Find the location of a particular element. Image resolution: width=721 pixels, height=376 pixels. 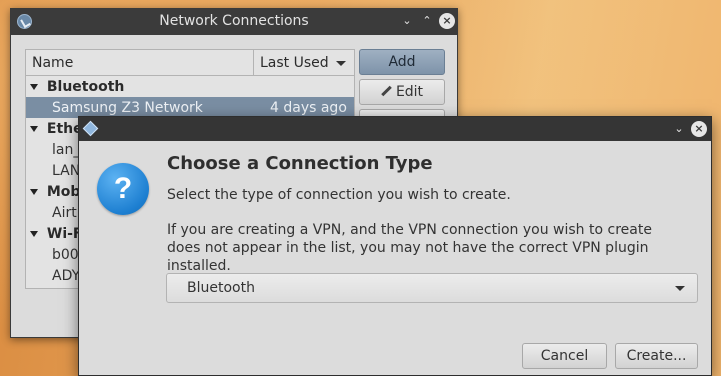

main-titlebar: Network Connections ⌄ ⌃ × is located at coordinates (234, 22).